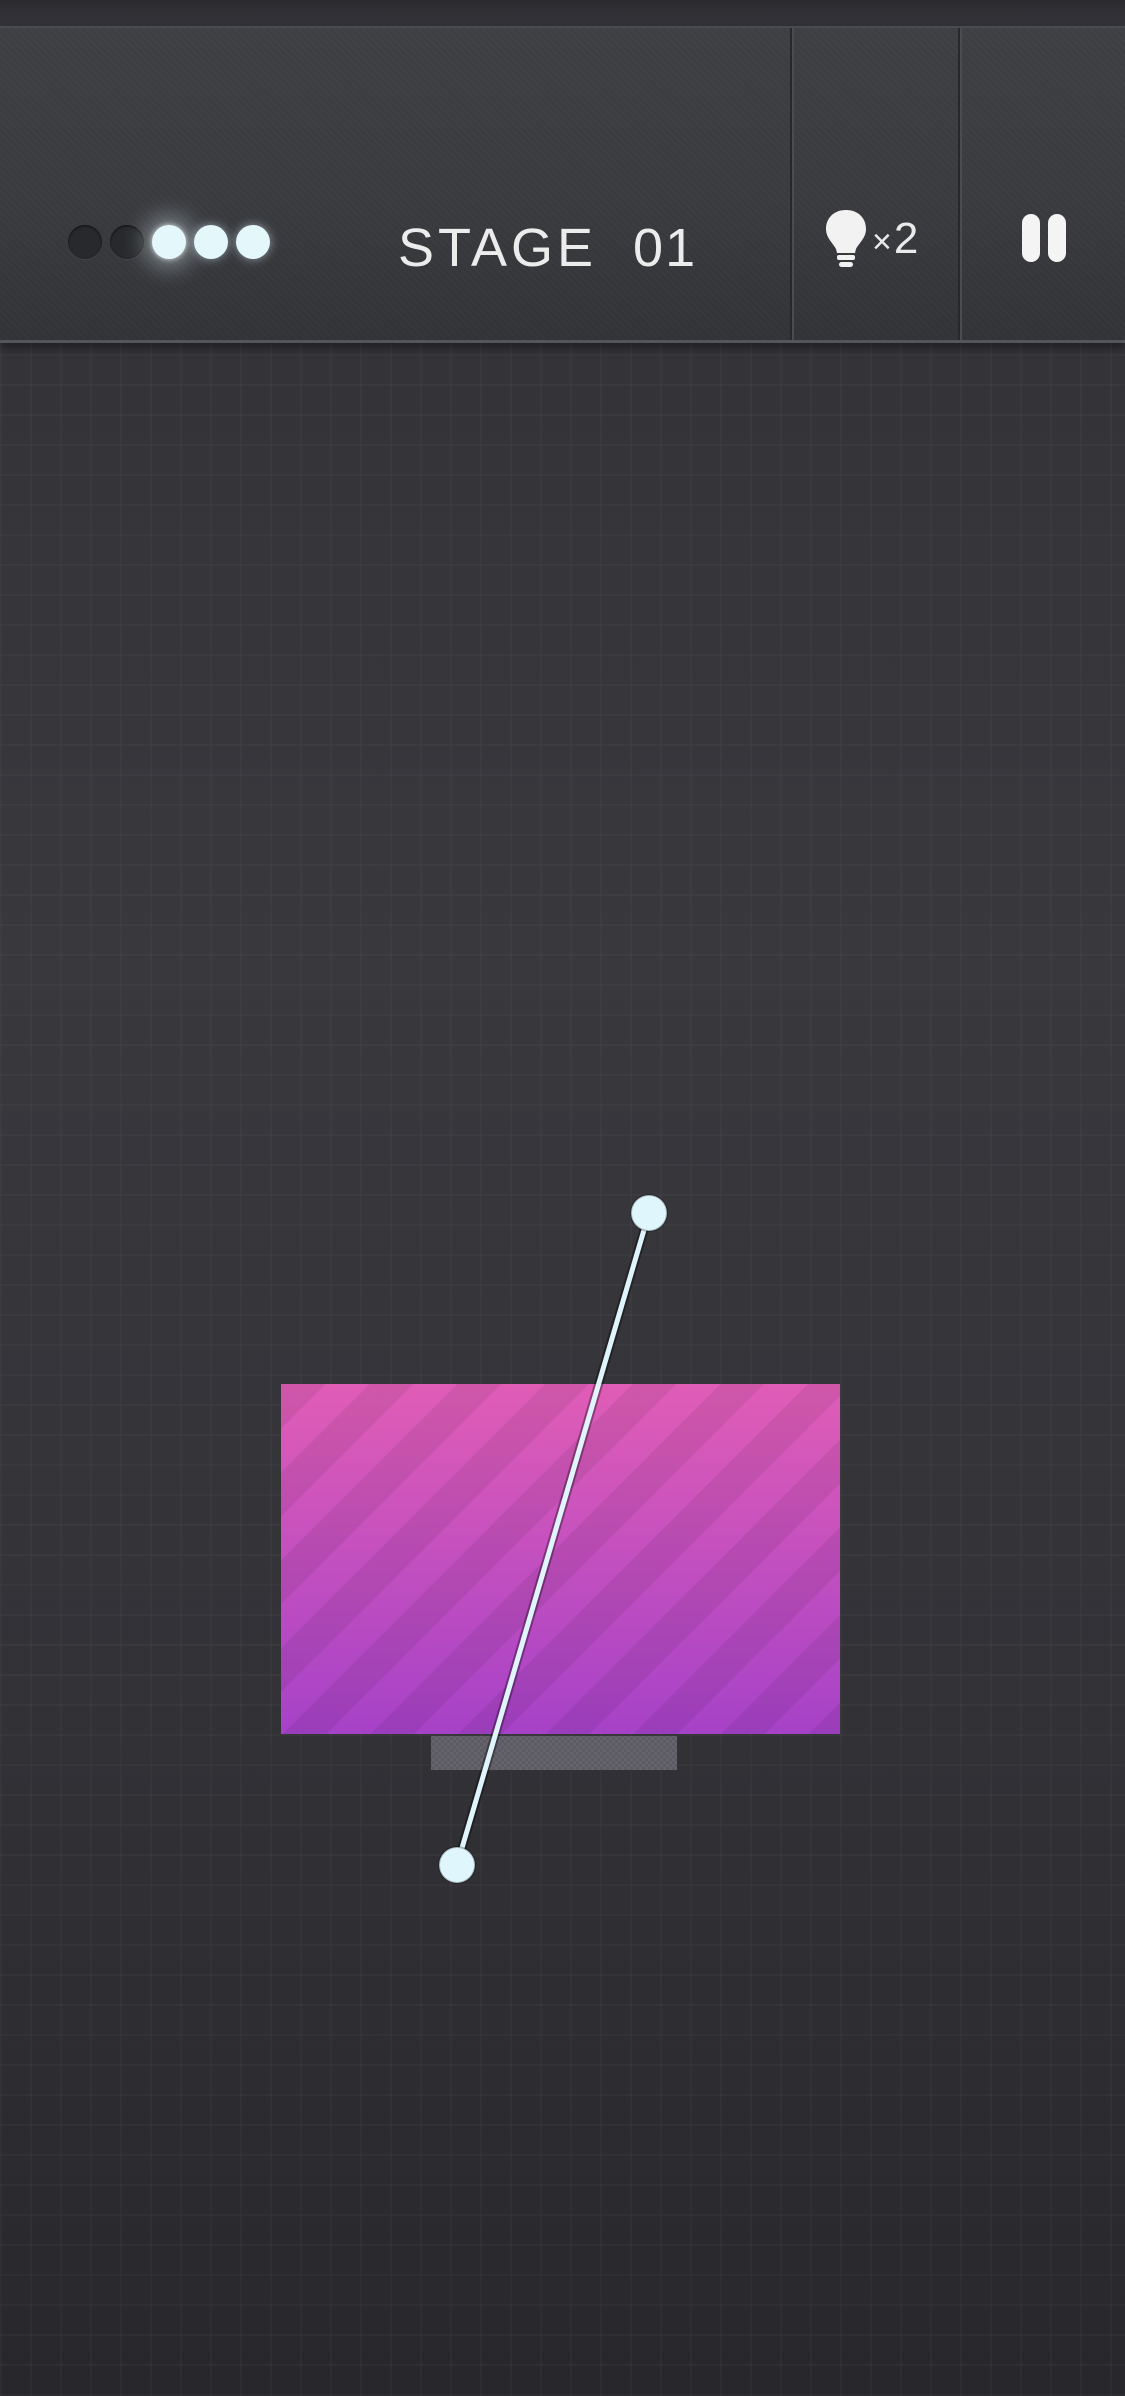 The width and height of the screenshot is (1125, 2396). I want to click on pink-block, so click(560, 1559).